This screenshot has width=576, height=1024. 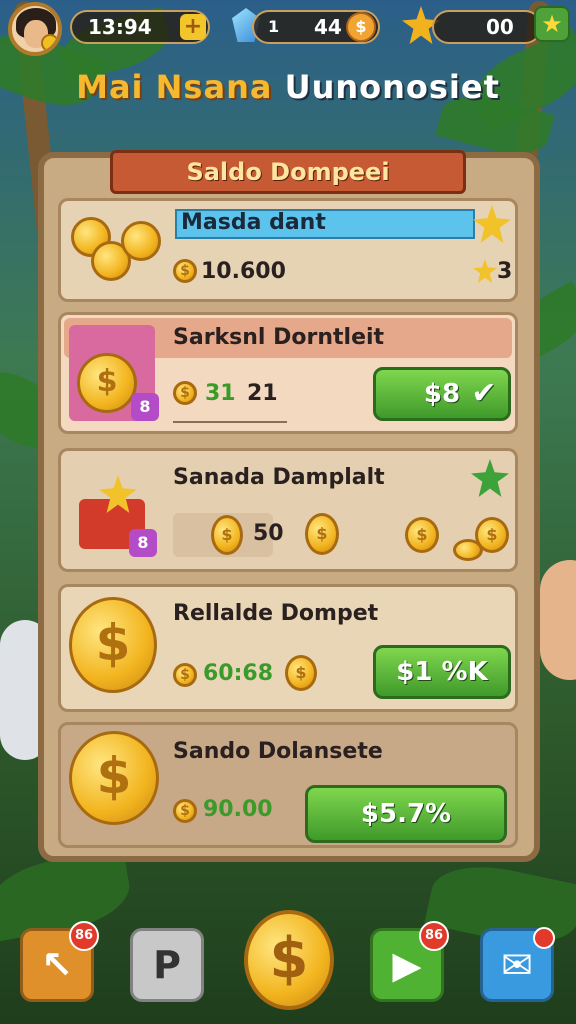 I want to click on mail-icon: ✉, so click(x=517, y=965).